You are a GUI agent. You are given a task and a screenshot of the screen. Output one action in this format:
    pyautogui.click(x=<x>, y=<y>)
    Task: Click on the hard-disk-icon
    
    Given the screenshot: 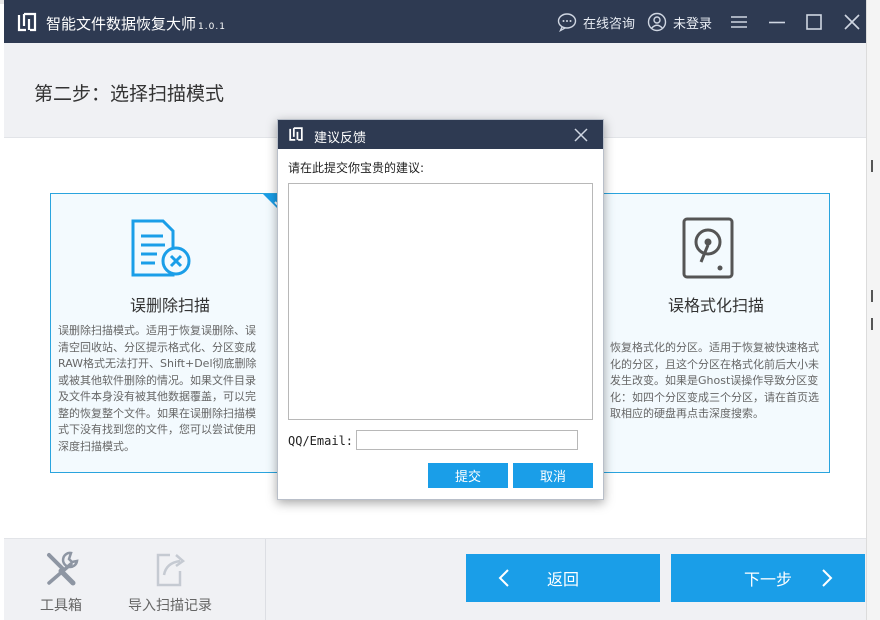 What is the action you would take?
    pyautogui.click(x=708, y=248)
    